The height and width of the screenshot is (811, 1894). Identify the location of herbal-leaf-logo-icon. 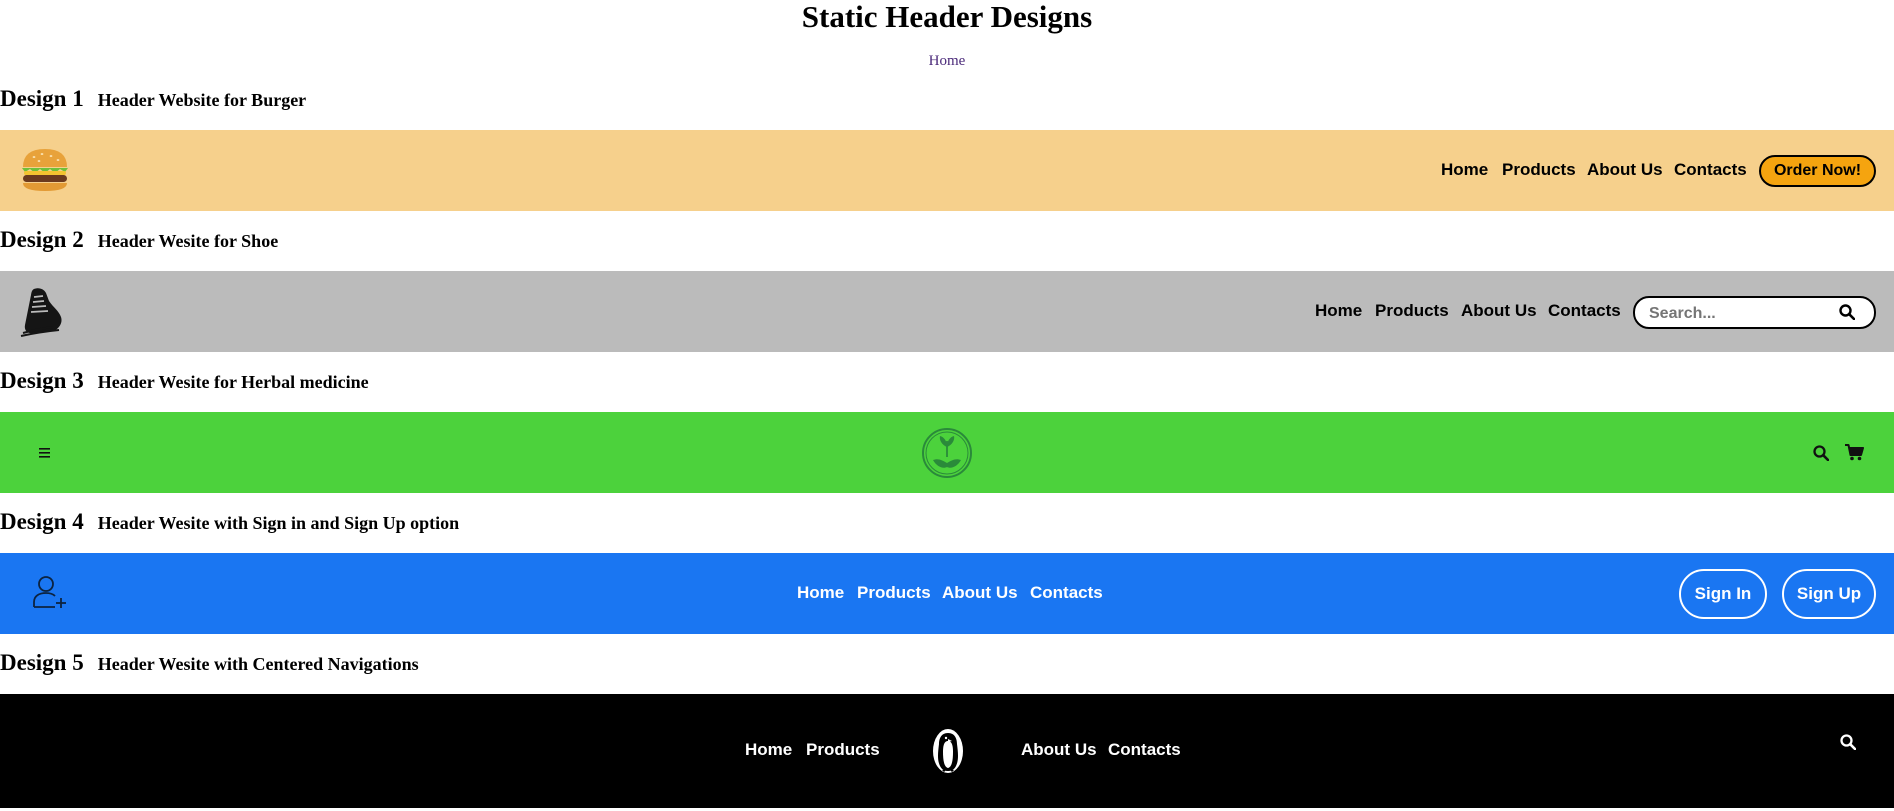
(947, 453).